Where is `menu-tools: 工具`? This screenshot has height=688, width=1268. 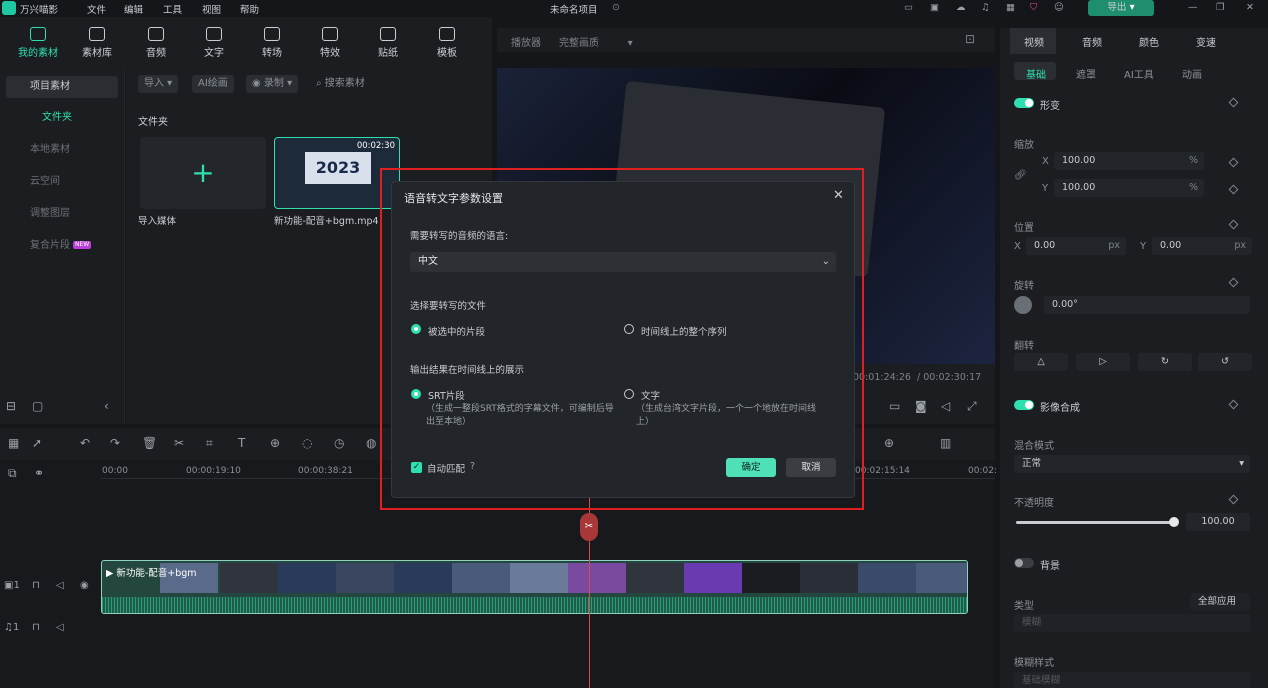 menu-tools: 工具 is located at coordinates (172, 9).